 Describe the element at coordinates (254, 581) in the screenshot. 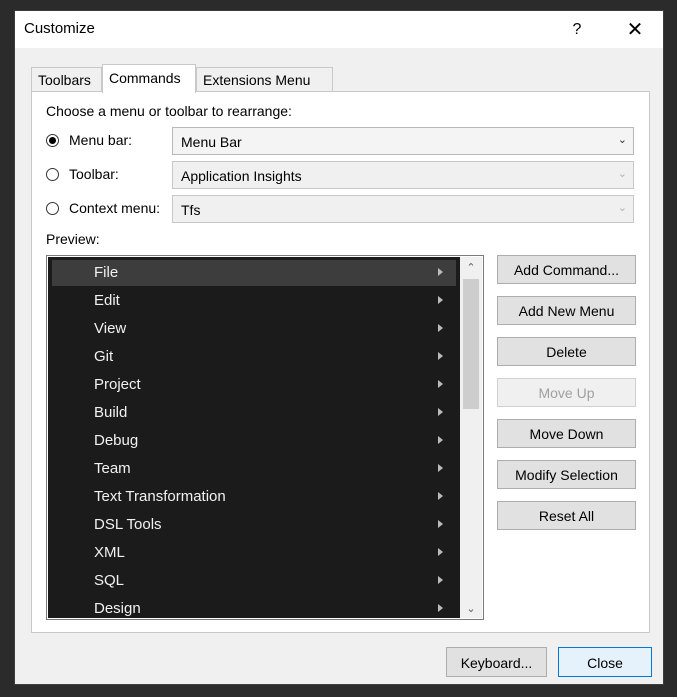

I see `menu-item-sql: SQL` at that location.